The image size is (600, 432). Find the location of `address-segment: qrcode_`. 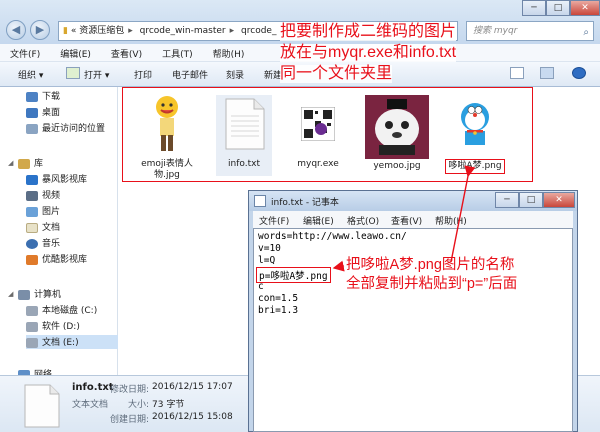

address-segment: qrcode_ is located at coordinates (258, 31).